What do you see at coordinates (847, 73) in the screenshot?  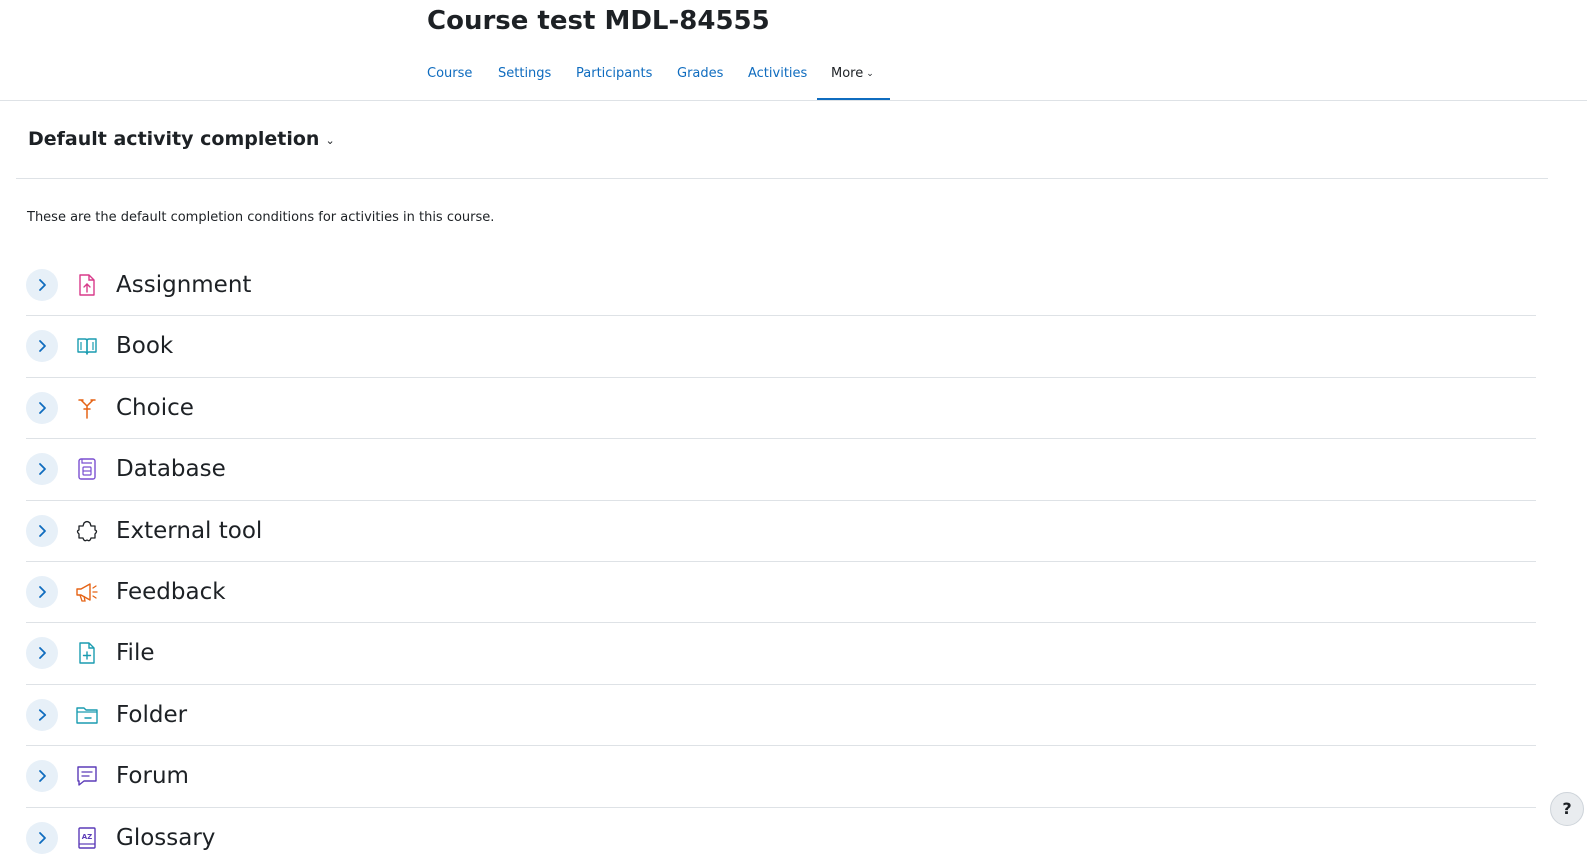 I see `tab-more-label: More` at bounding box center [847, 73].